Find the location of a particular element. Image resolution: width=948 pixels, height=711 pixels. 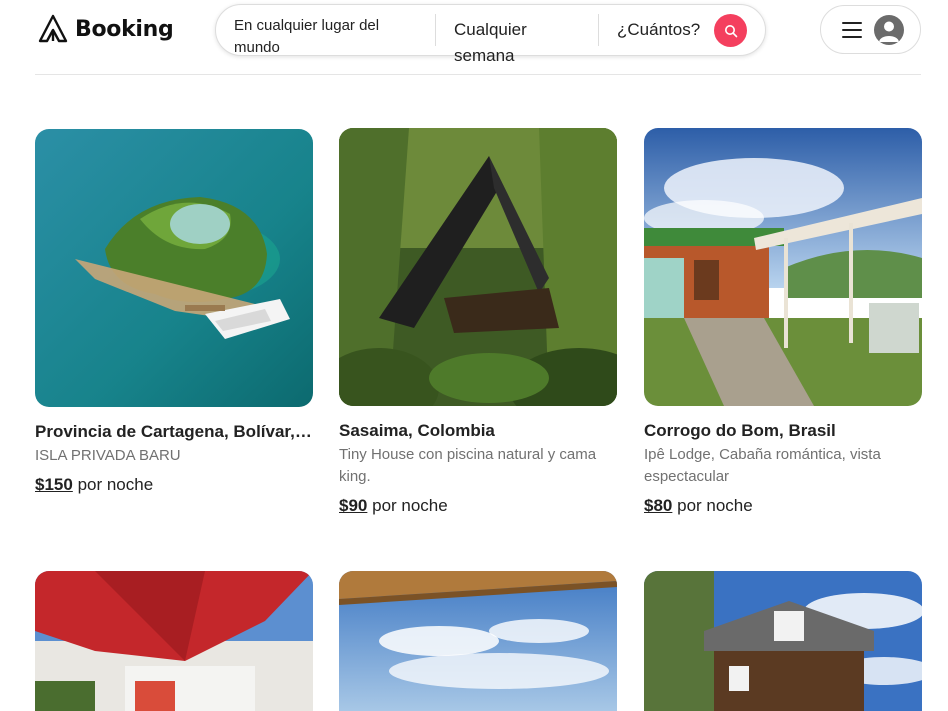

hamburger-icon is located at coordinates (852, 30).